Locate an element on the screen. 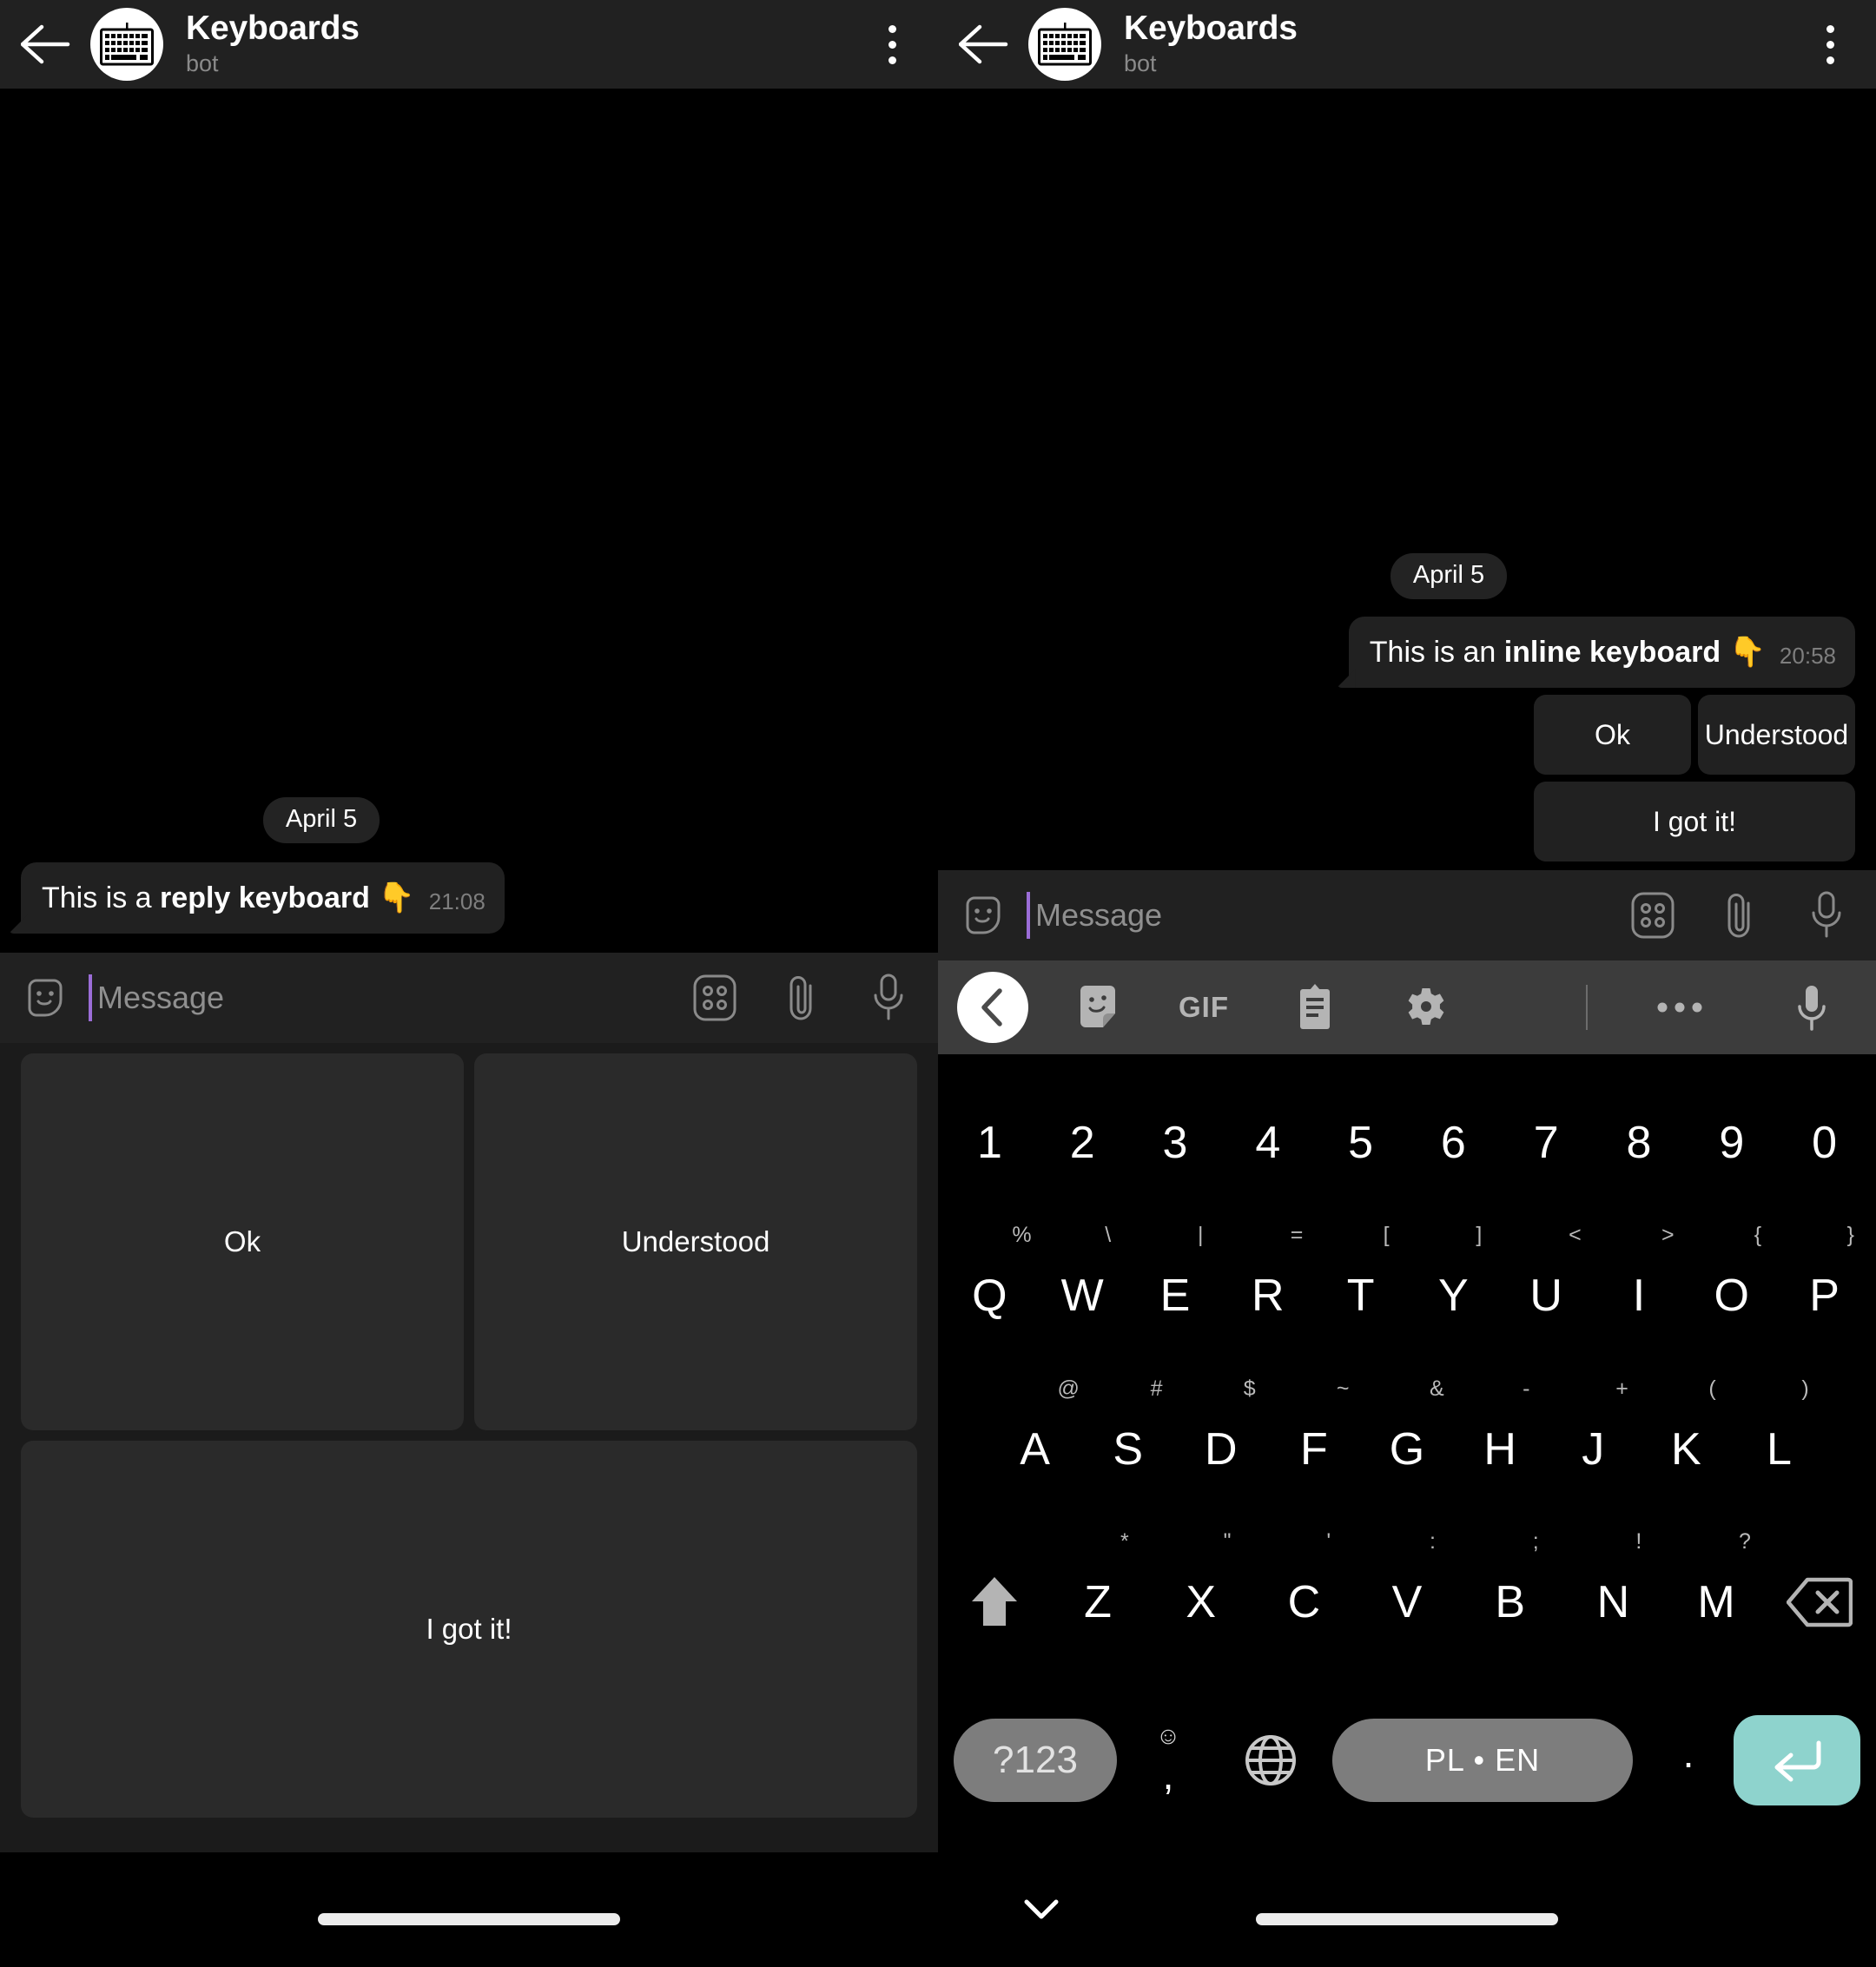 Image resolution: width=1876 pixels, height=1967 pixels. key-9: 9 is located at coordinates (1731, 1142).